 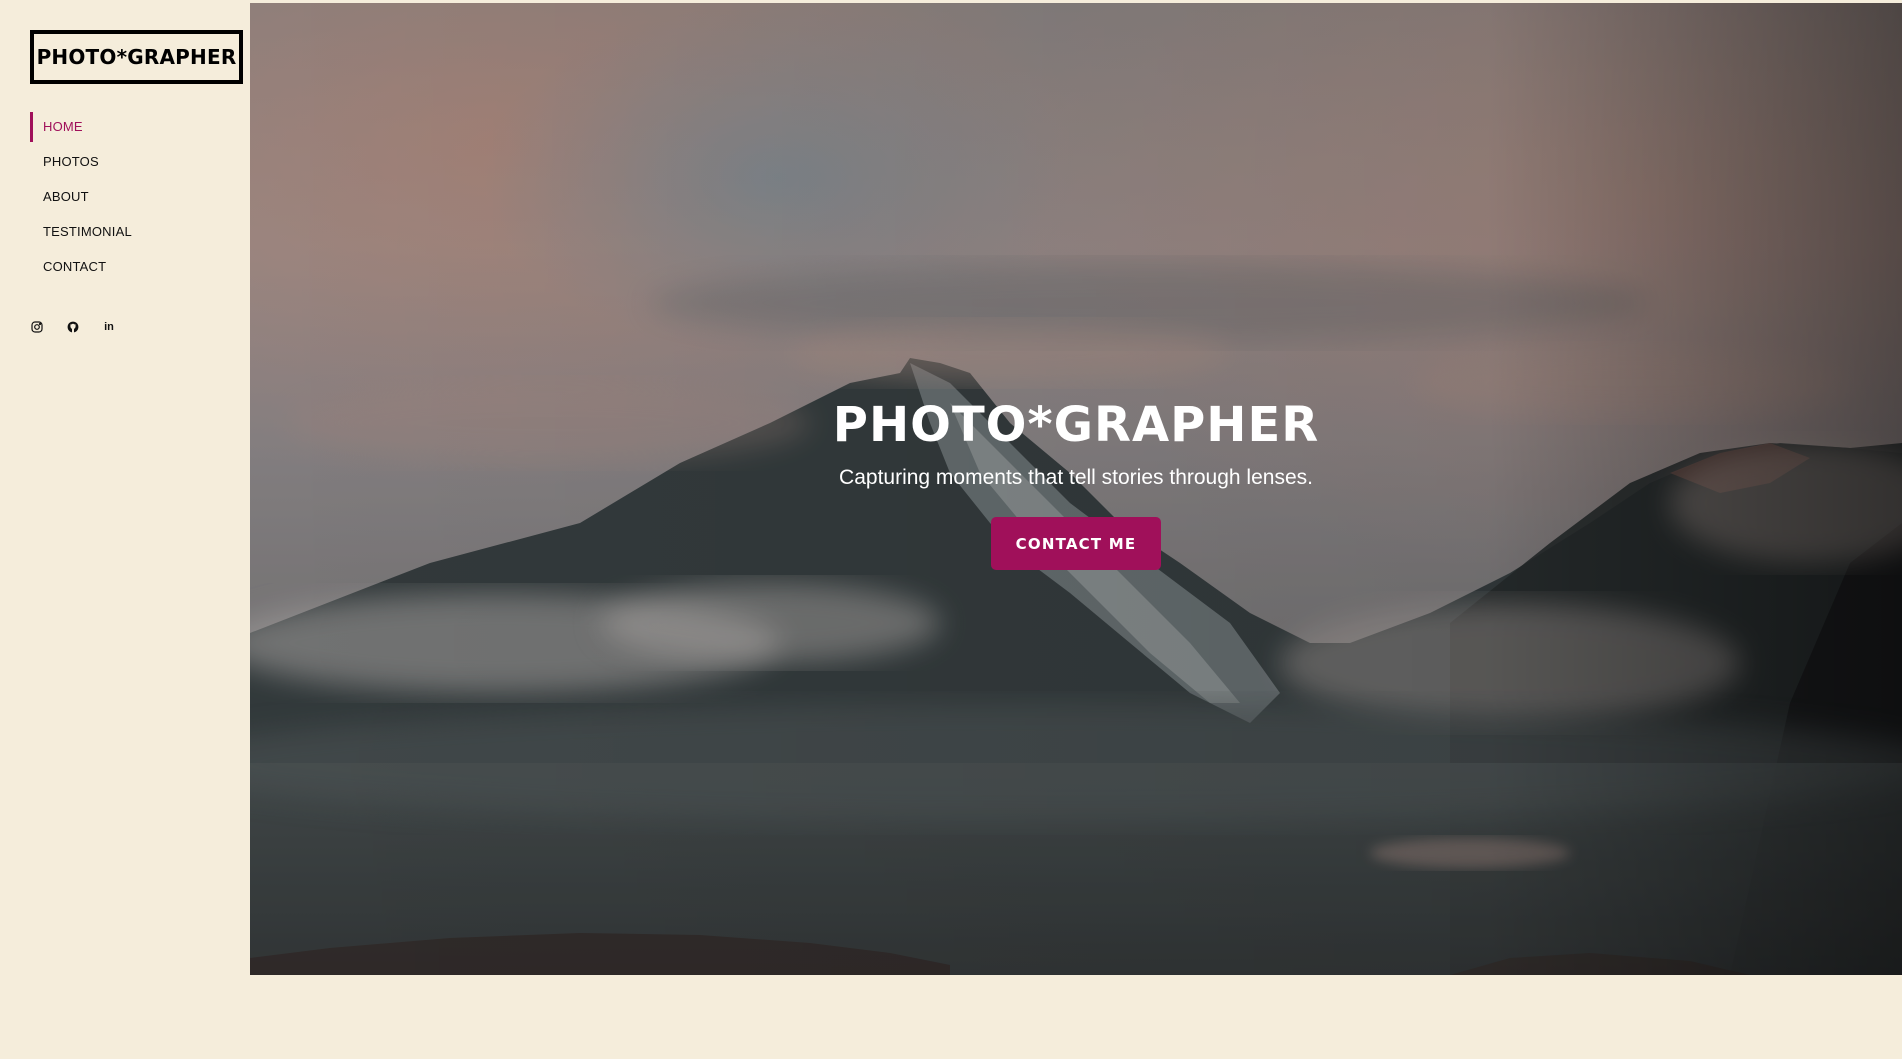 What do you see at coordinates (130, 267) in the screenshot?
I see `nav-item-contact: CONTACT` at bounding box center [130, 267].